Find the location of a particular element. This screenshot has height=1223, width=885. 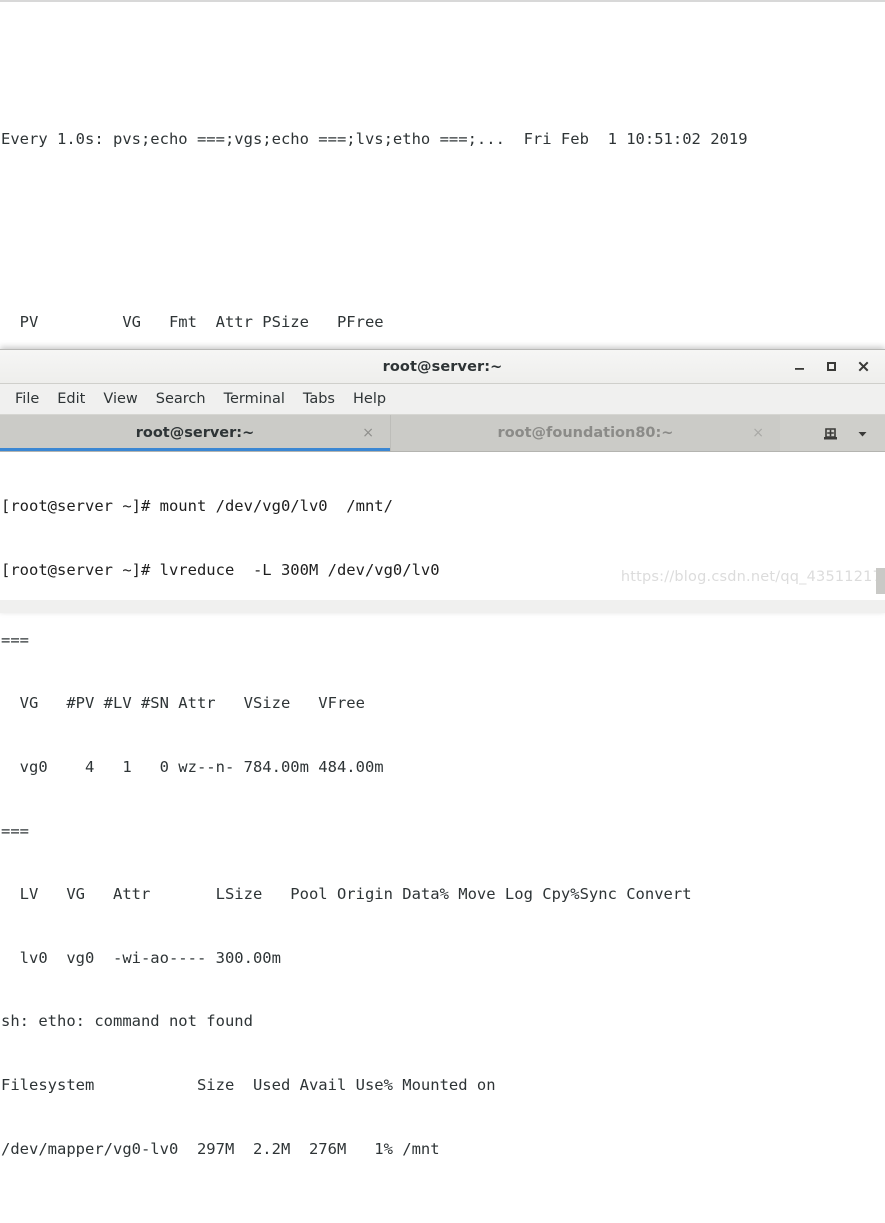

tabbar-actions is located at coordinates (850, 433).